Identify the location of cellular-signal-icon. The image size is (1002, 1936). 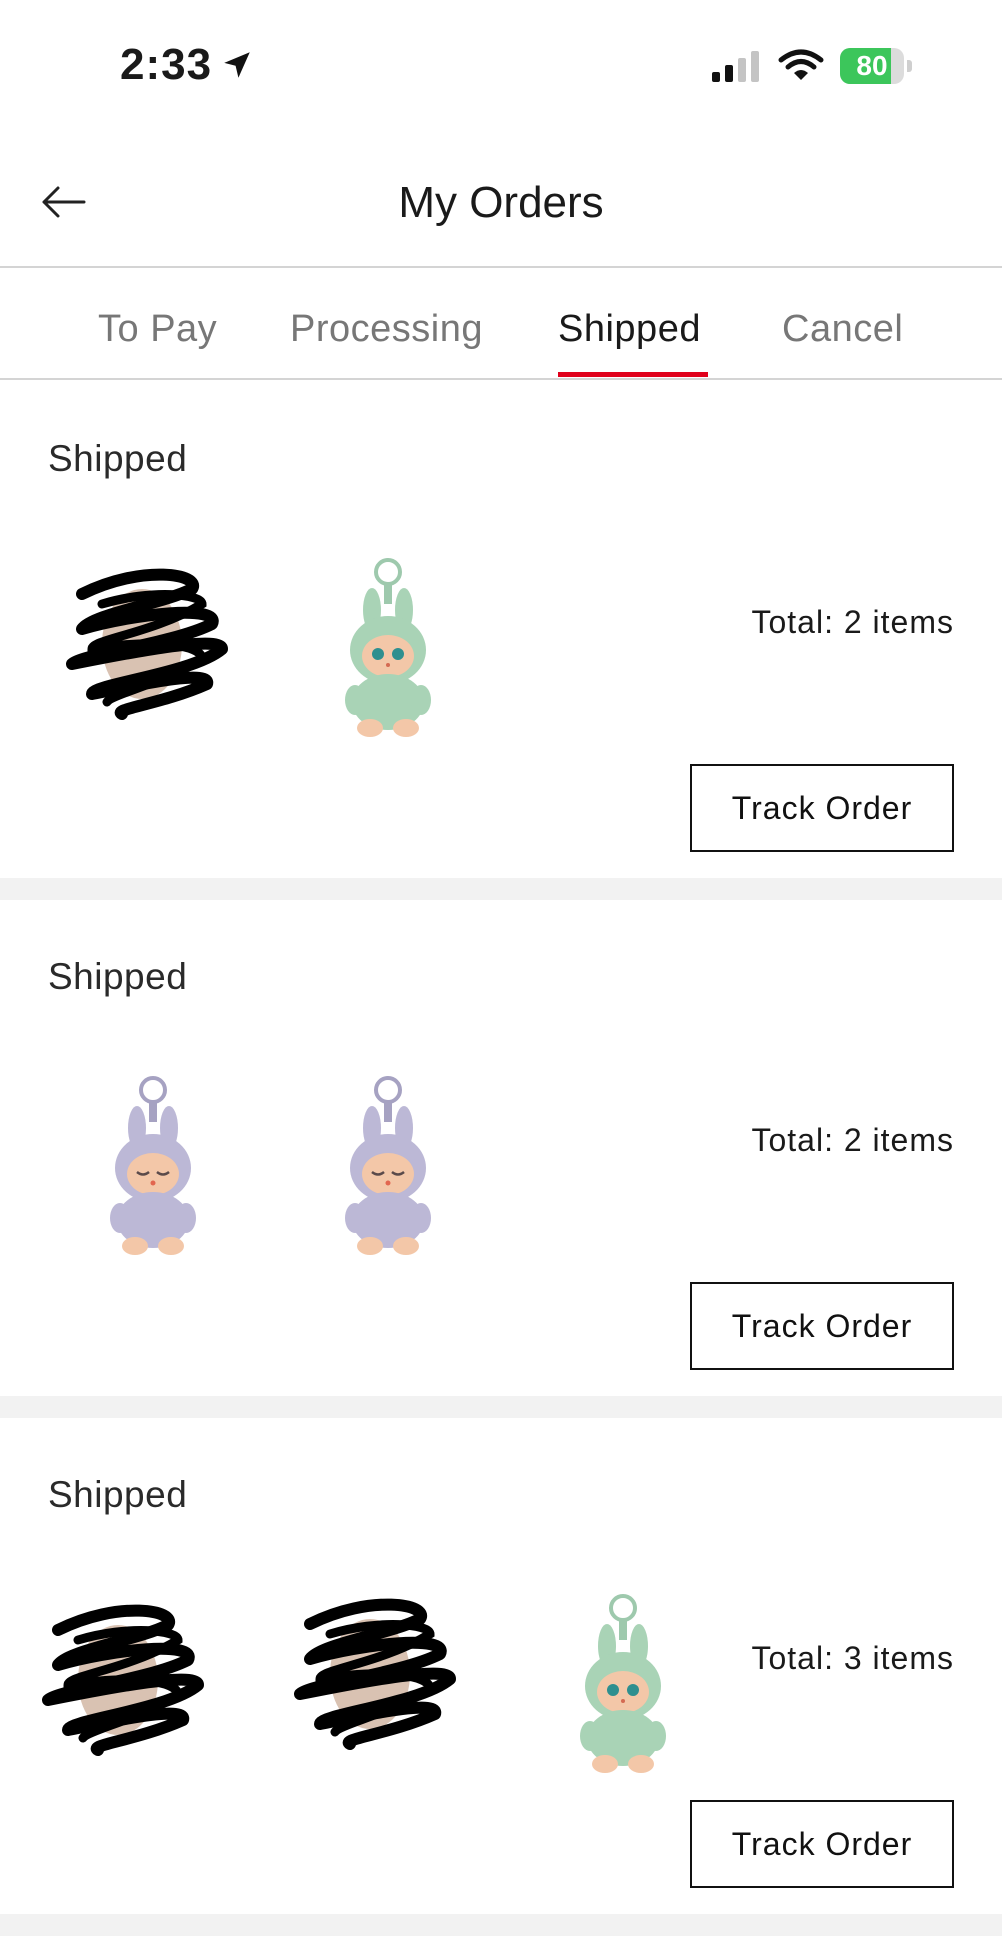
(735, 66).